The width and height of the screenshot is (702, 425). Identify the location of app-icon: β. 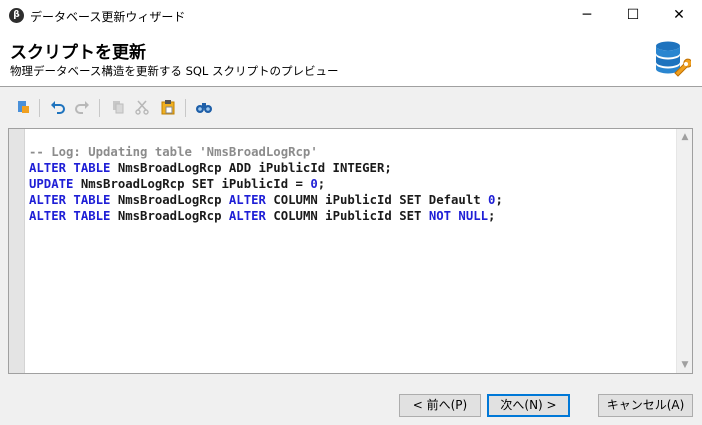
(16, 15).